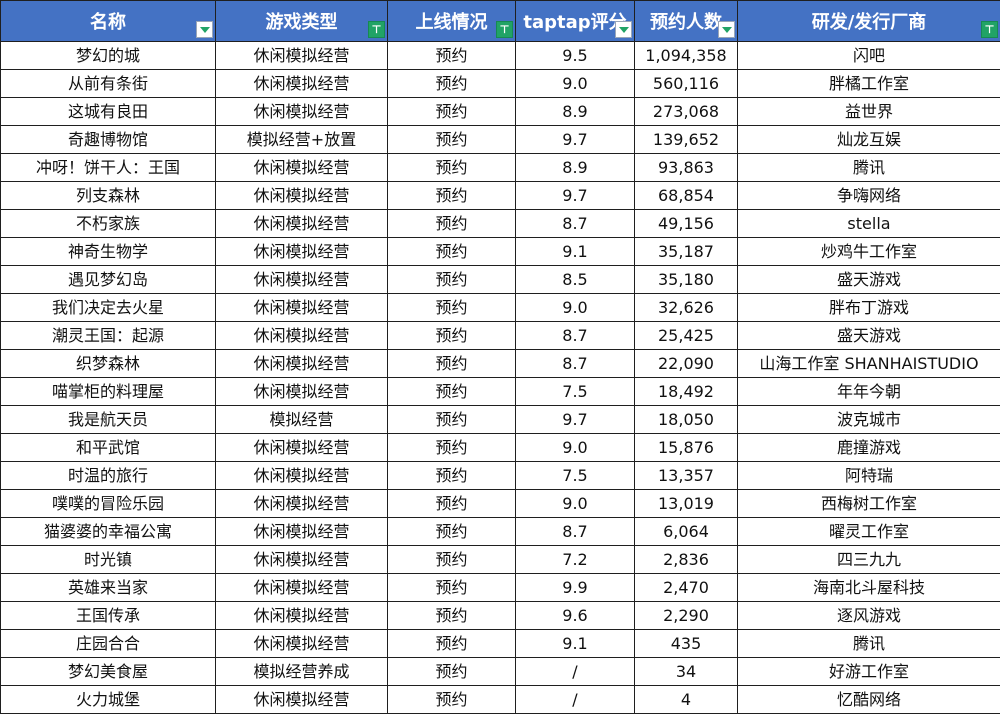 The width and height of the screenshot is (1000, 719). What do you see at coordinates (301, 671) in the screenshot?
I see `cell-game-type: 模拟经营养成` at bounding box center [301, 671].